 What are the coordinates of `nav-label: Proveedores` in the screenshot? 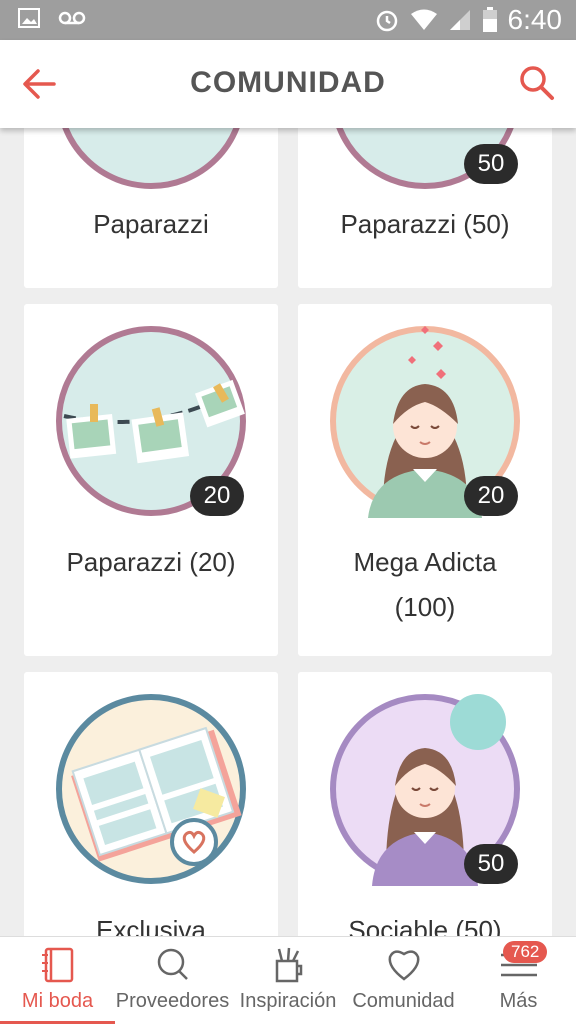 It's located at (172, 1001).